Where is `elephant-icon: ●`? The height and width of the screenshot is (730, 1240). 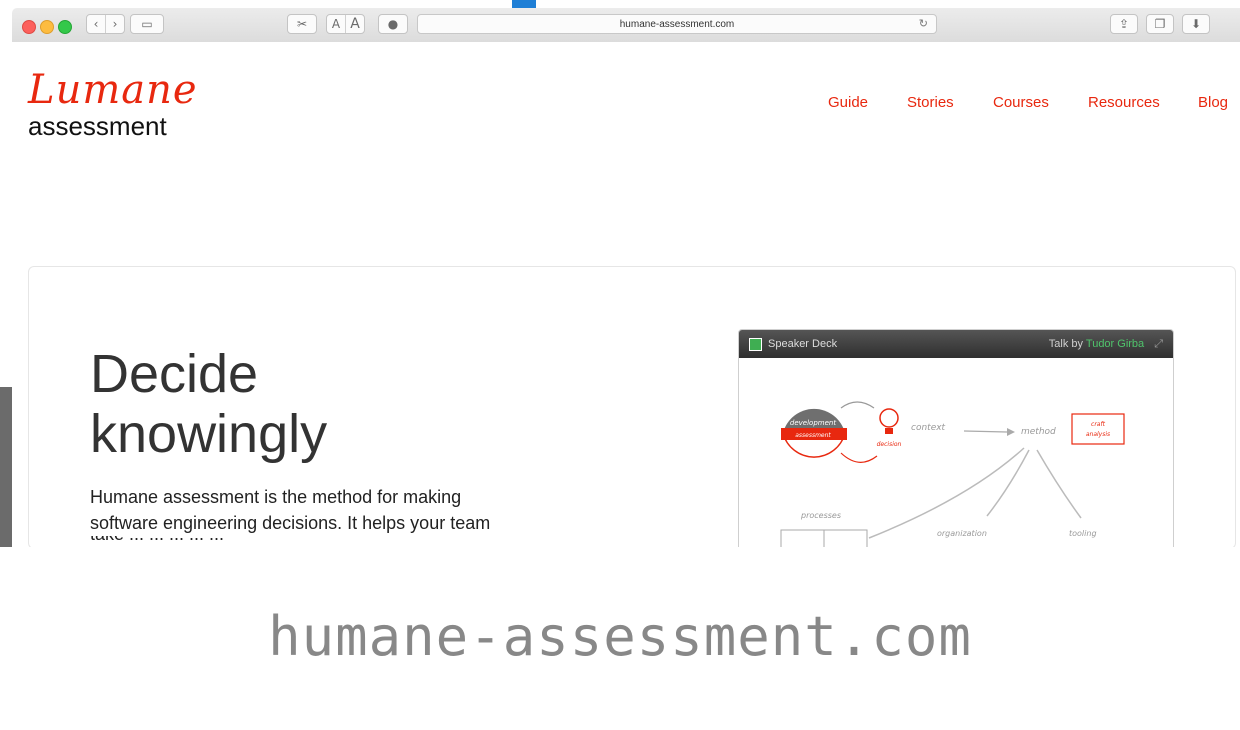
elephant-icon: ● is located at coordinates (393, 24).